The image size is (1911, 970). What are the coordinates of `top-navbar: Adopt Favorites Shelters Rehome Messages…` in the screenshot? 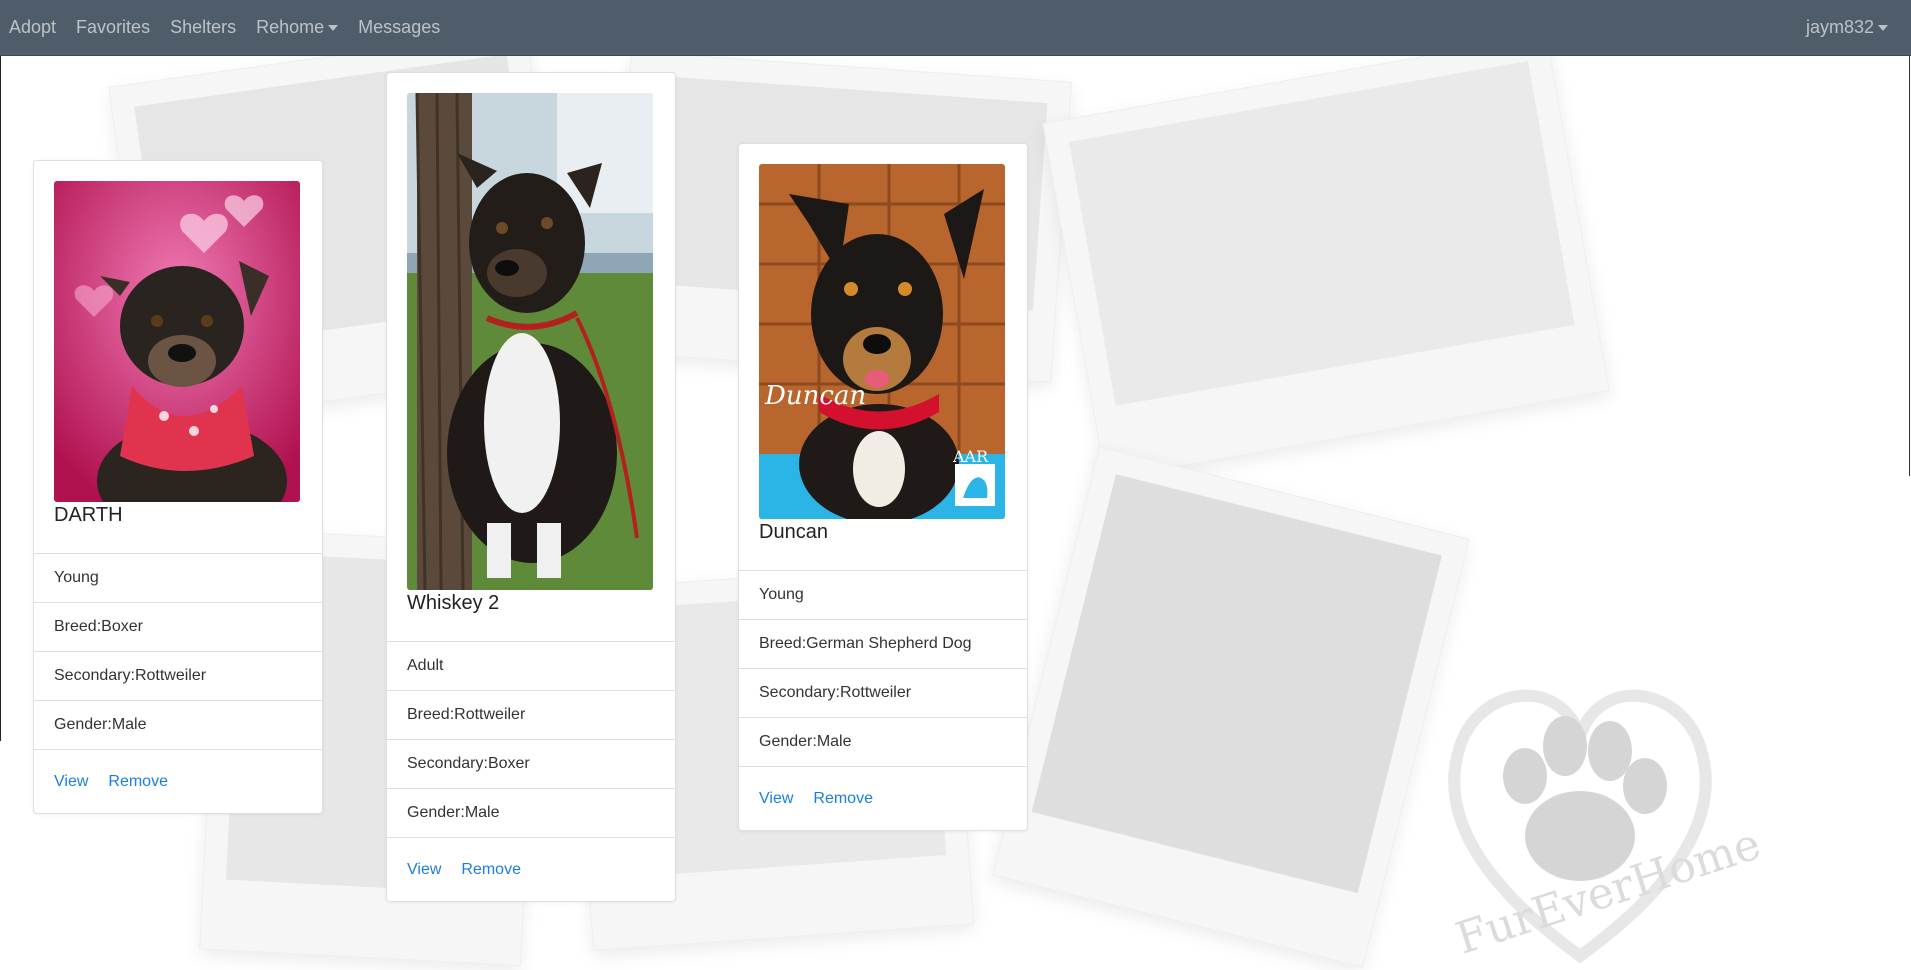 It's located at (955, 28).